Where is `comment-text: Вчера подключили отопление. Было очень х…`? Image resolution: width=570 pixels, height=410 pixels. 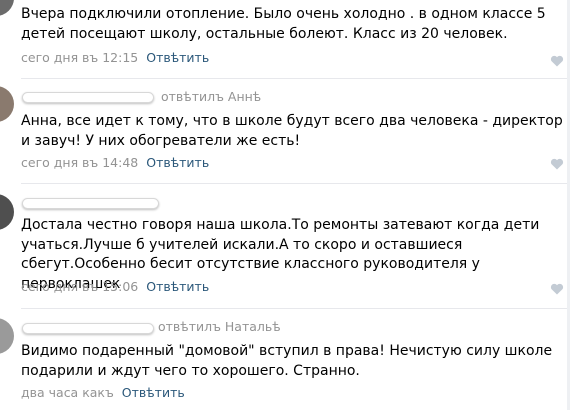 comment-text: Вчера подключили отопление. Было очень х… is located at coordinates (283, 24).